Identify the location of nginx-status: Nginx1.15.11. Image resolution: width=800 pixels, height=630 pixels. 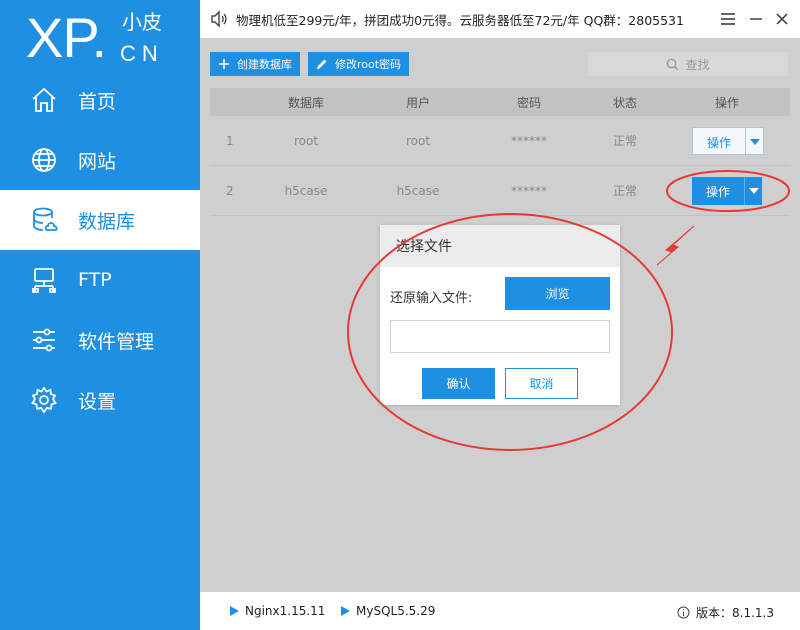
(277, 611).